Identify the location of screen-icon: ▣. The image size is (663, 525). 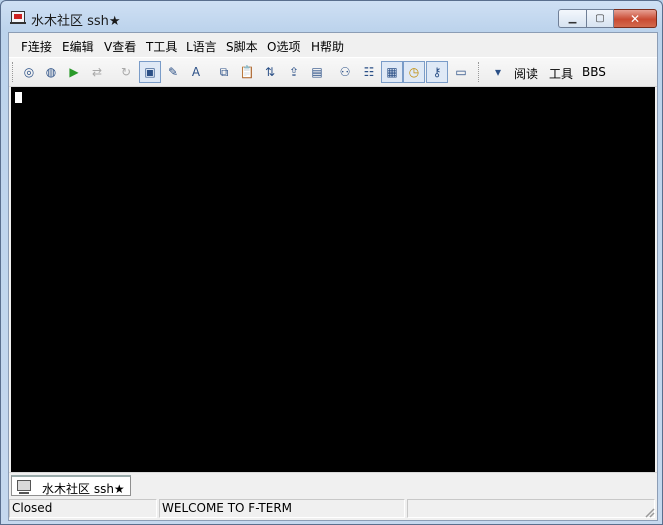
(150, 72).